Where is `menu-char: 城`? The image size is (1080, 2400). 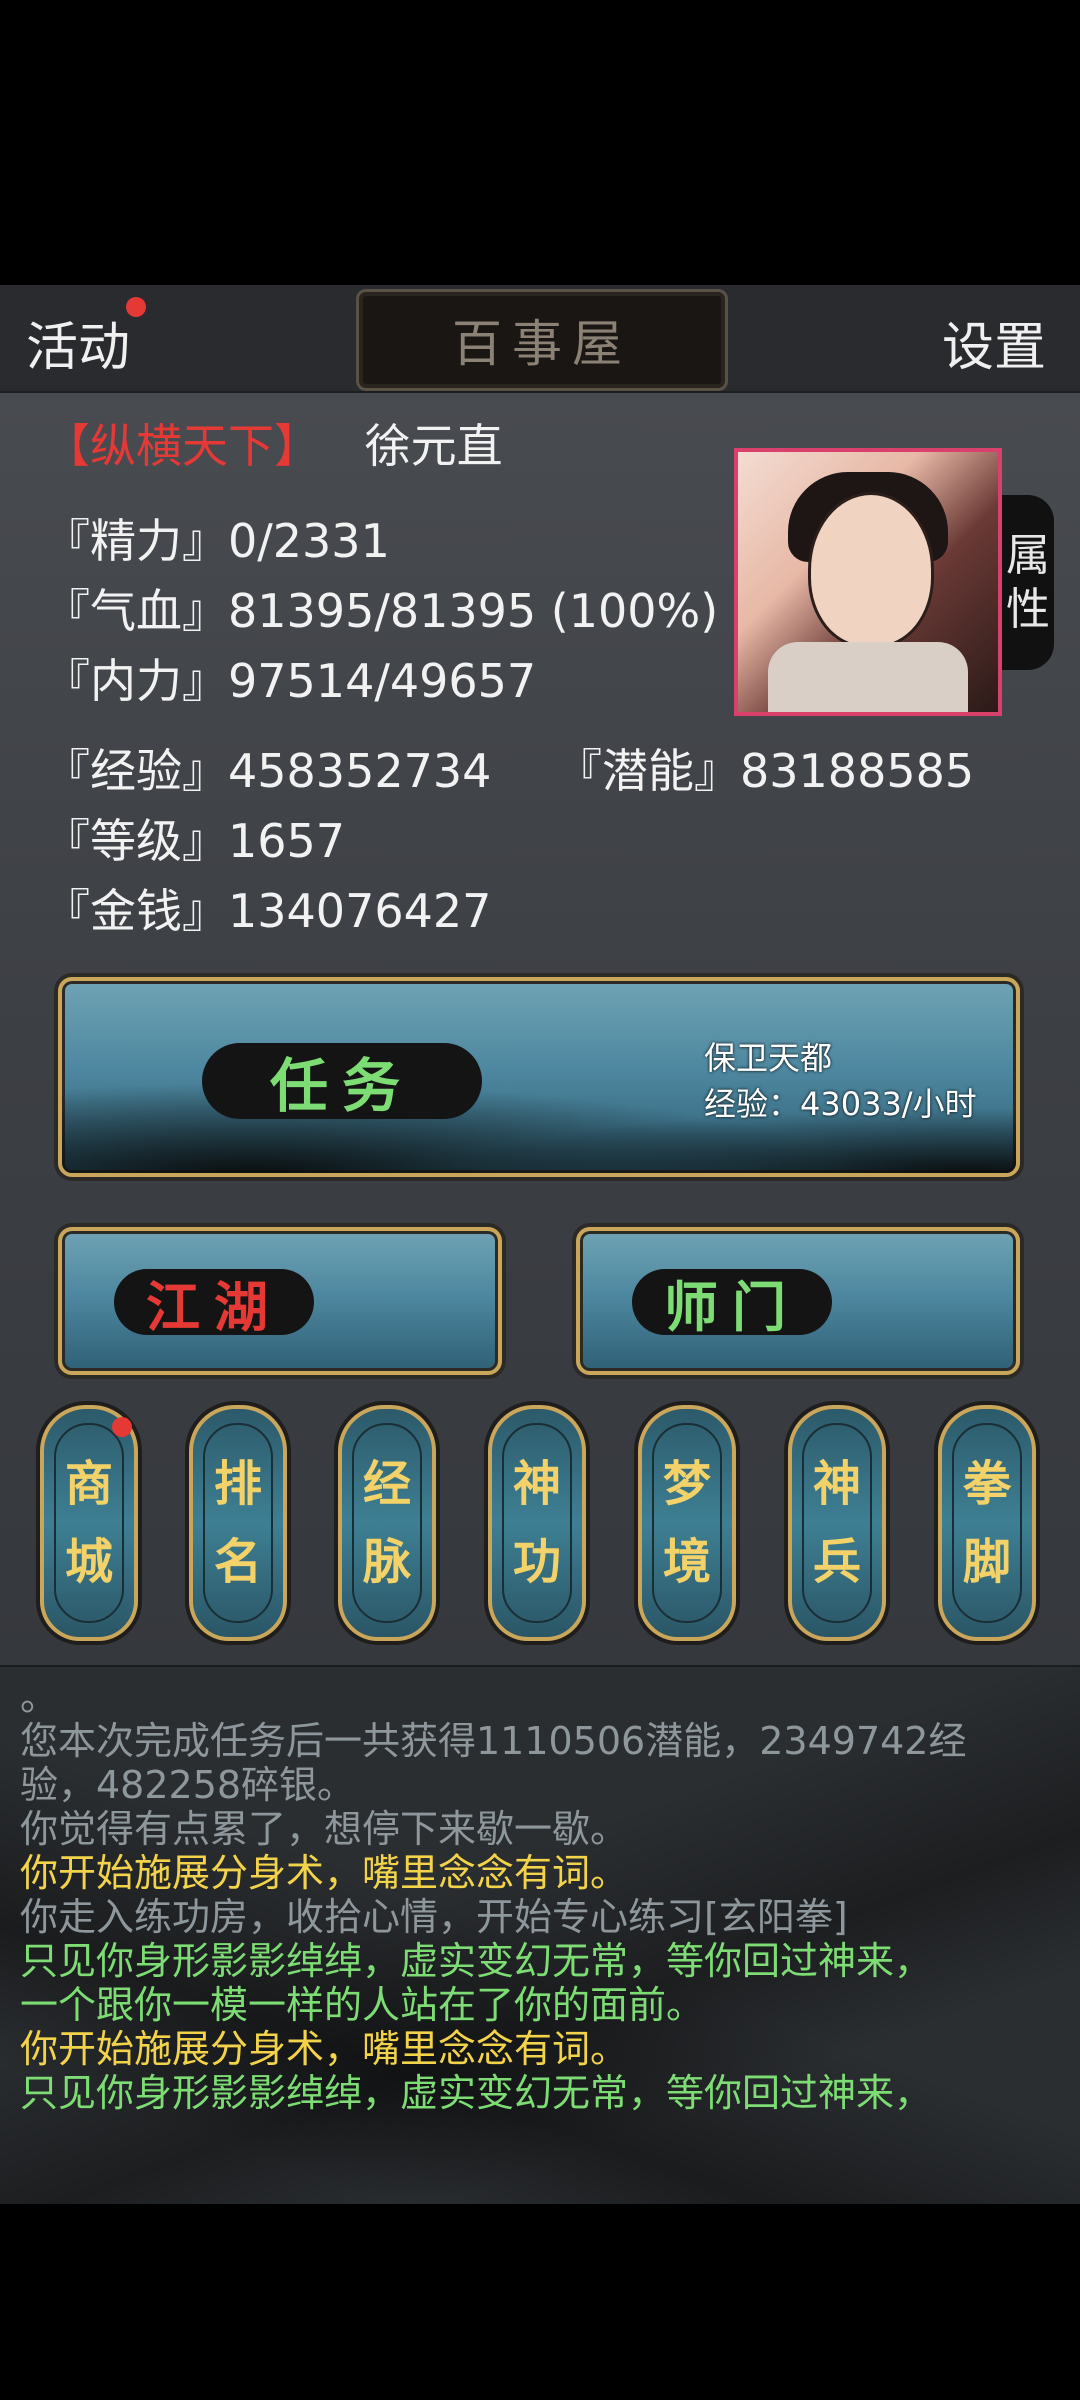 menu-char: 城 is located at coordinates (88, 1562).